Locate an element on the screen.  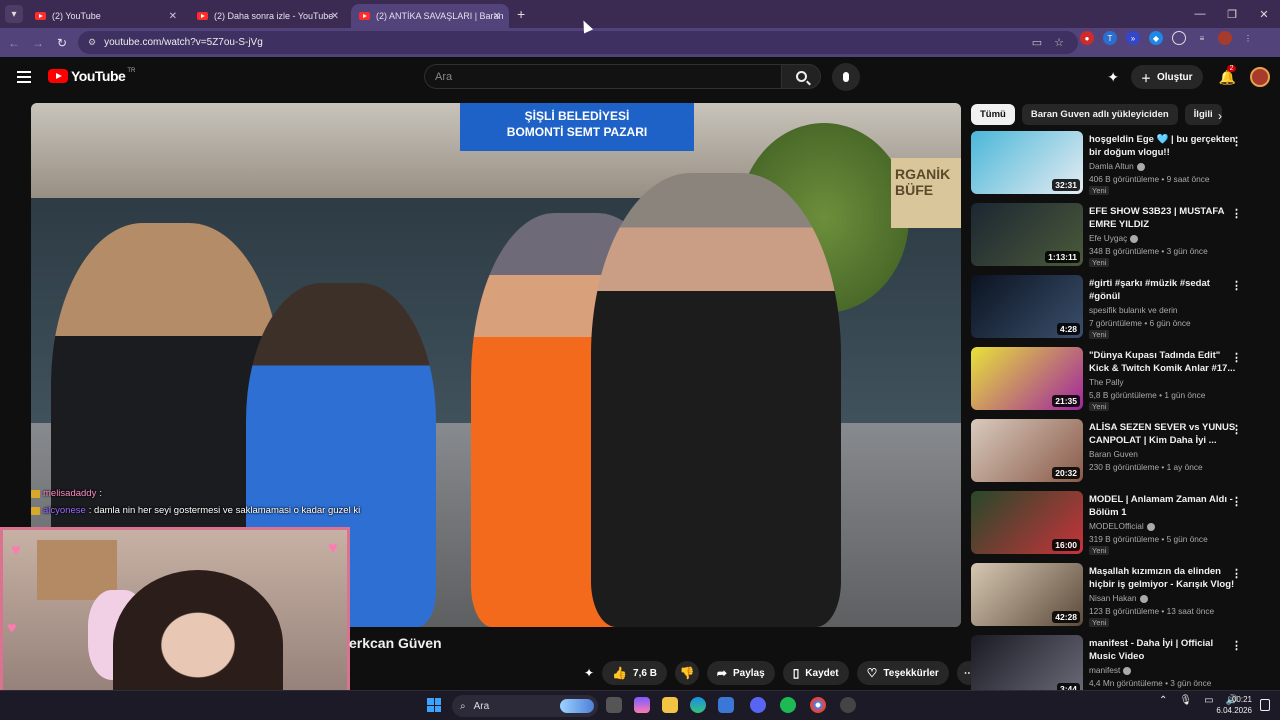
copilot-icon is located at coordinates (642, 705).